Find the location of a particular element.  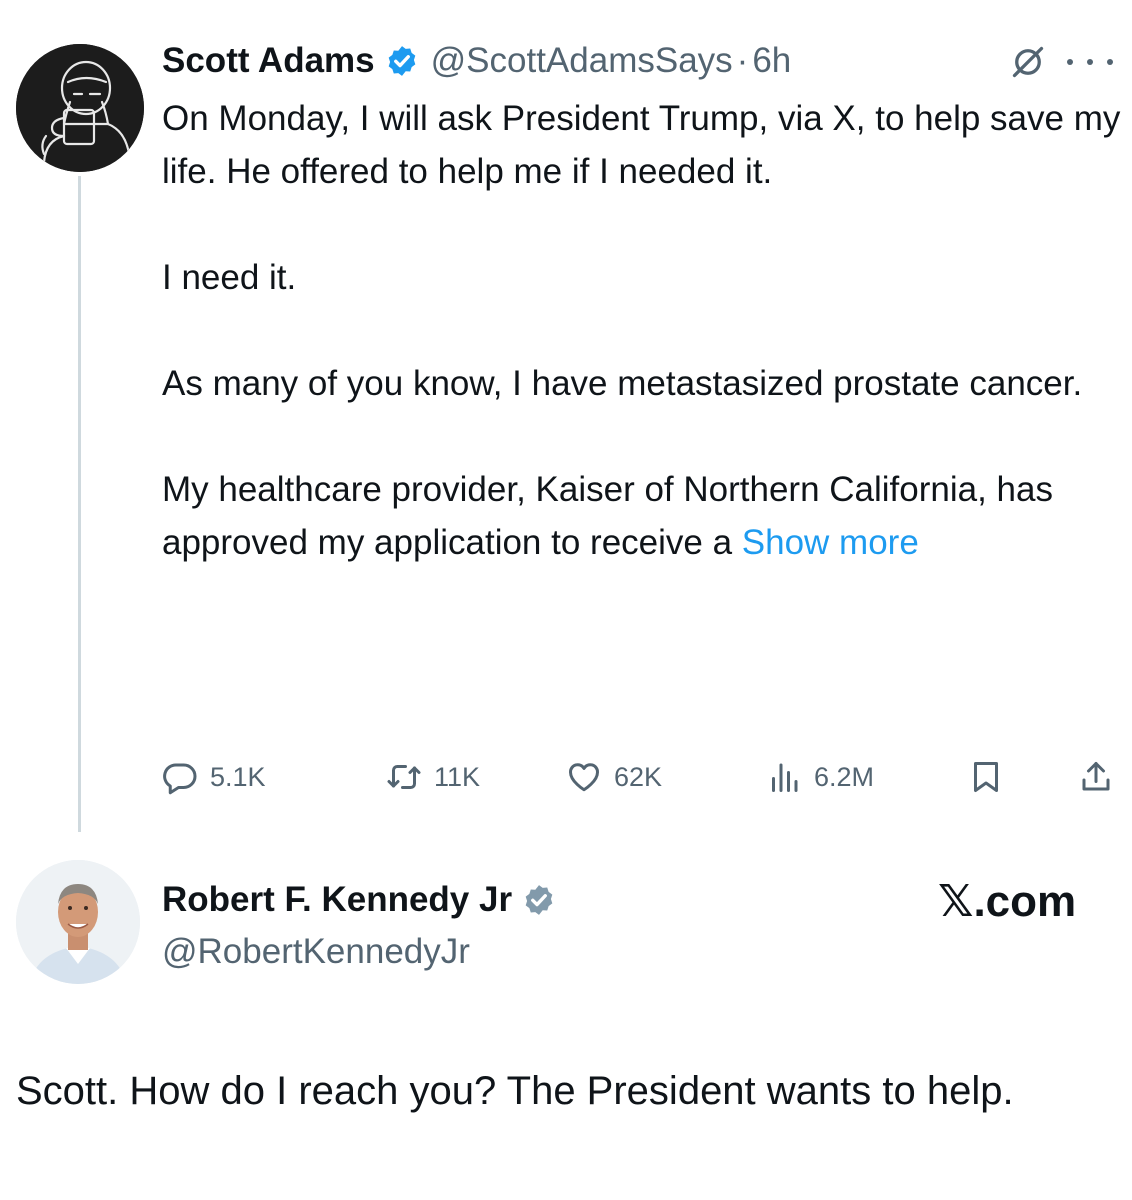

bookmark-icon is located at coordinates (986, 777).